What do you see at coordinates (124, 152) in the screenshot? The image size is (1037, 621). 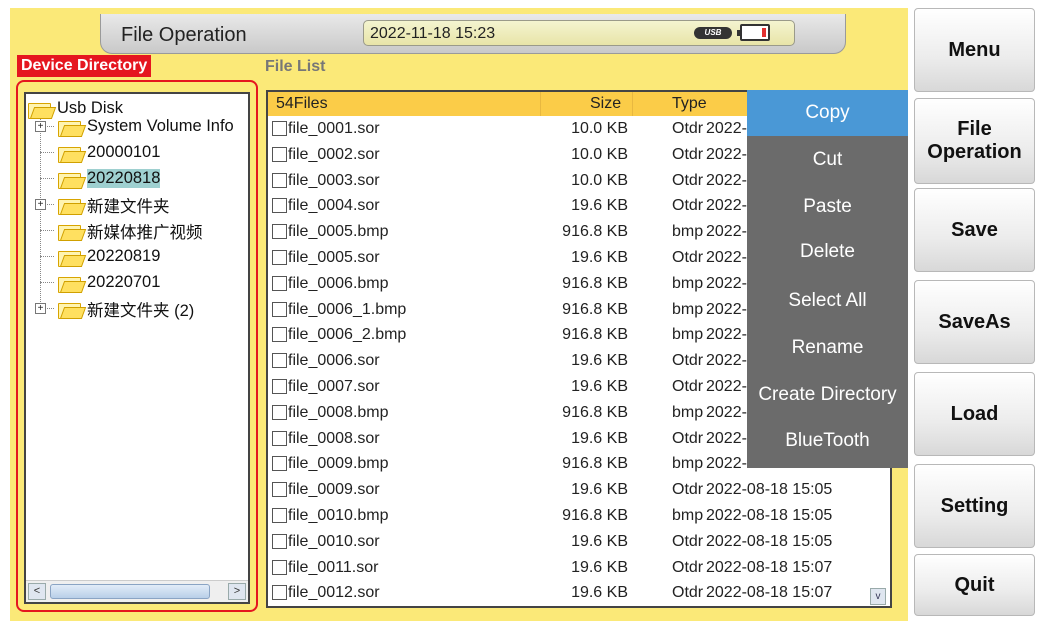 I see `tree-item-label: 20000101` at bounding box center [124, 152].